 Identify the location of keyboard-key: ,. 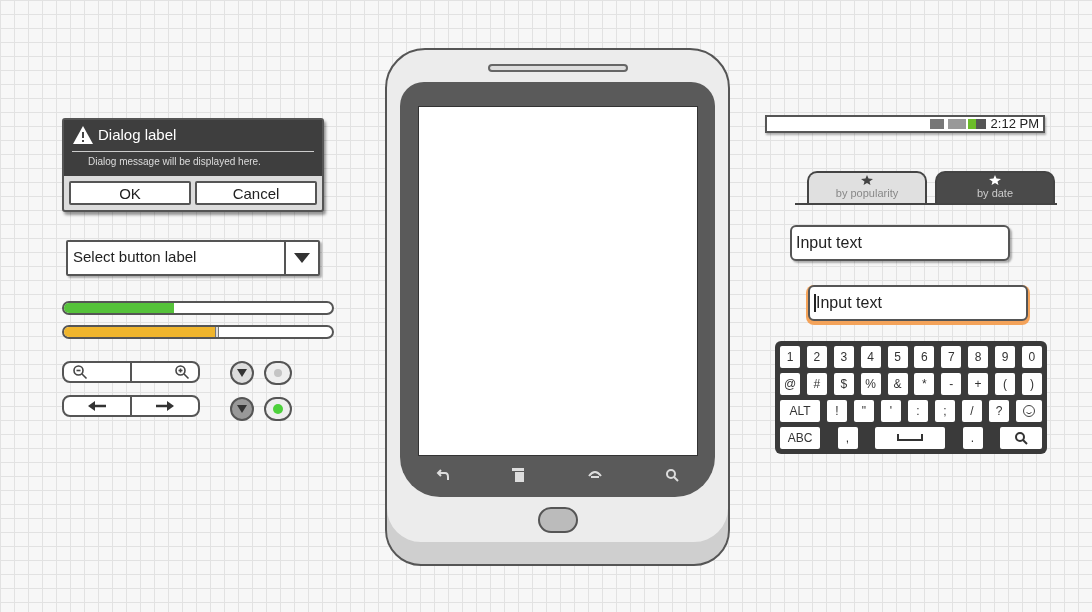
(847, 438).